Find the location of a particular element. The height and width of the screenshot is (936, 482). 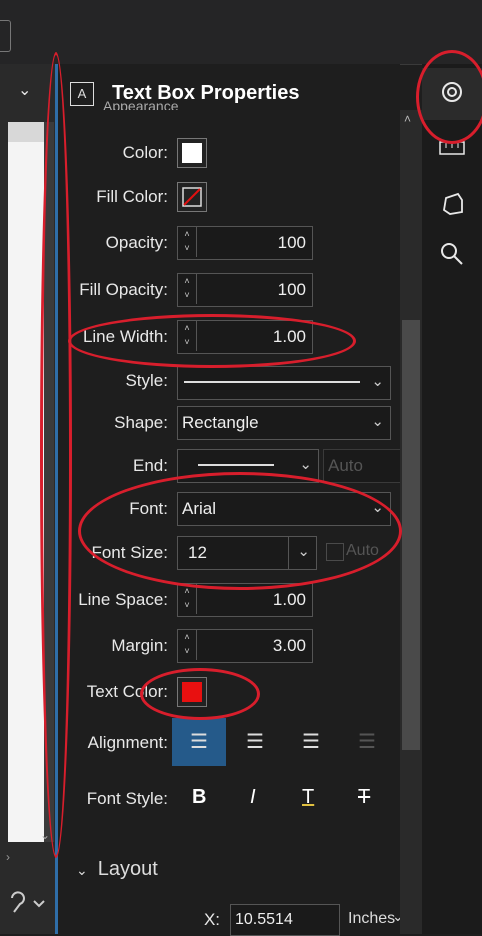

scroll-up-icon: ˄ is located at coordinates (407, 119).